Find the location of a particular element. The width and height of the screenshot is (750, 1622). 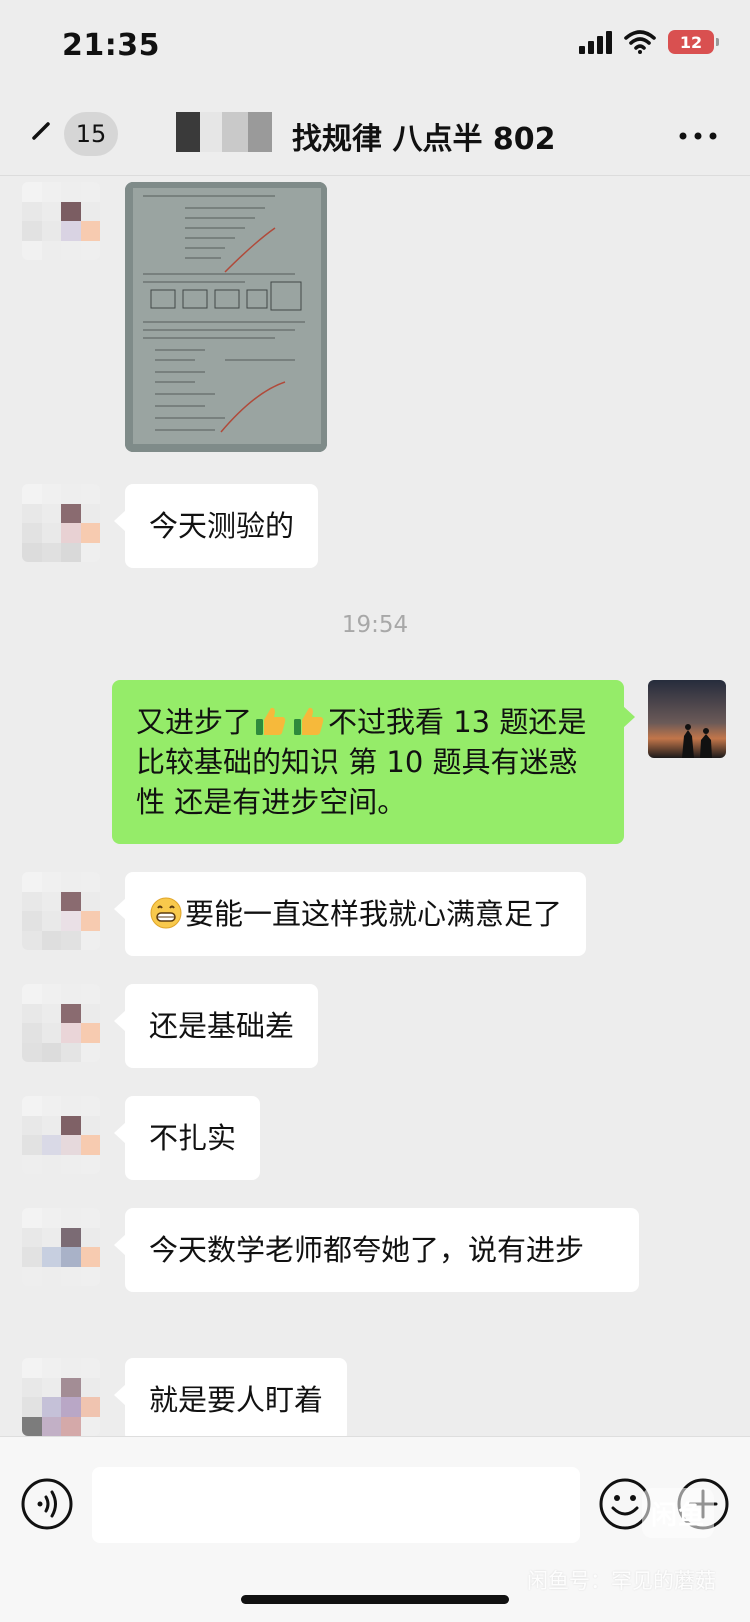

back-icon is located at coordinates (40, 136).